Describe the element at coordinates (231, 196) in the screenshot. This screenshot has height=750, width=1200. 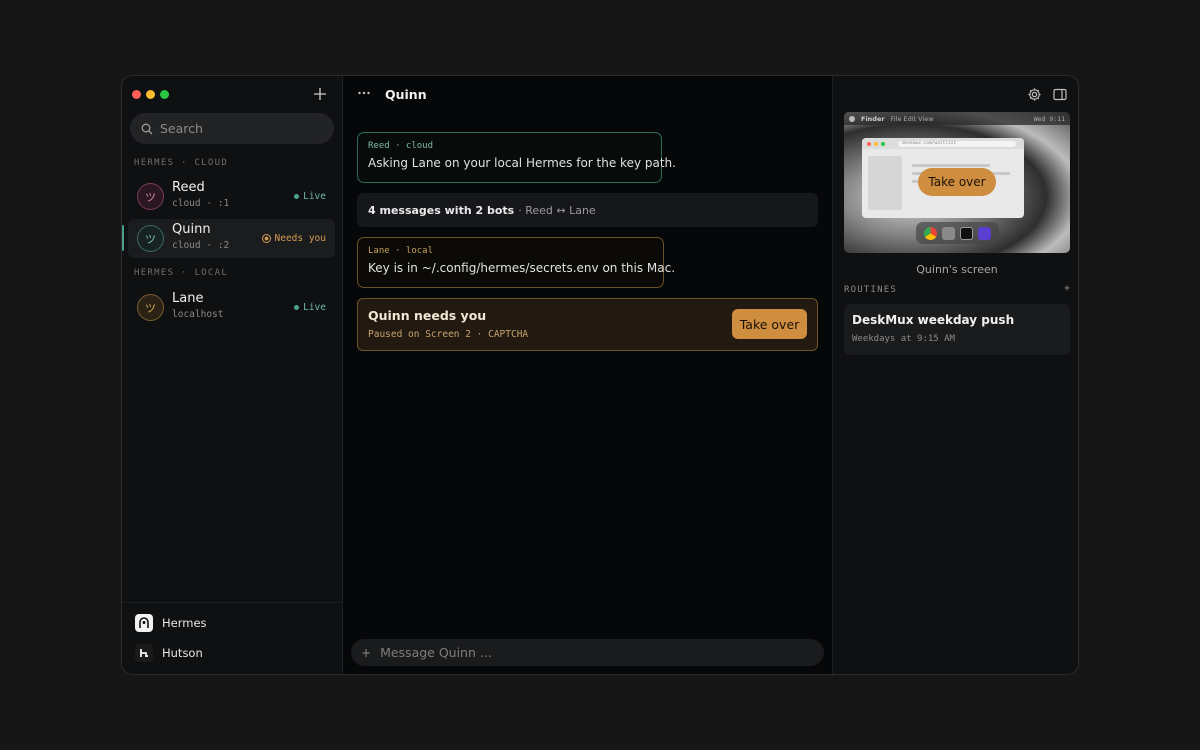
I see `sidebar-item-reed: ツ Reed cloud · :1 Live` at that location.